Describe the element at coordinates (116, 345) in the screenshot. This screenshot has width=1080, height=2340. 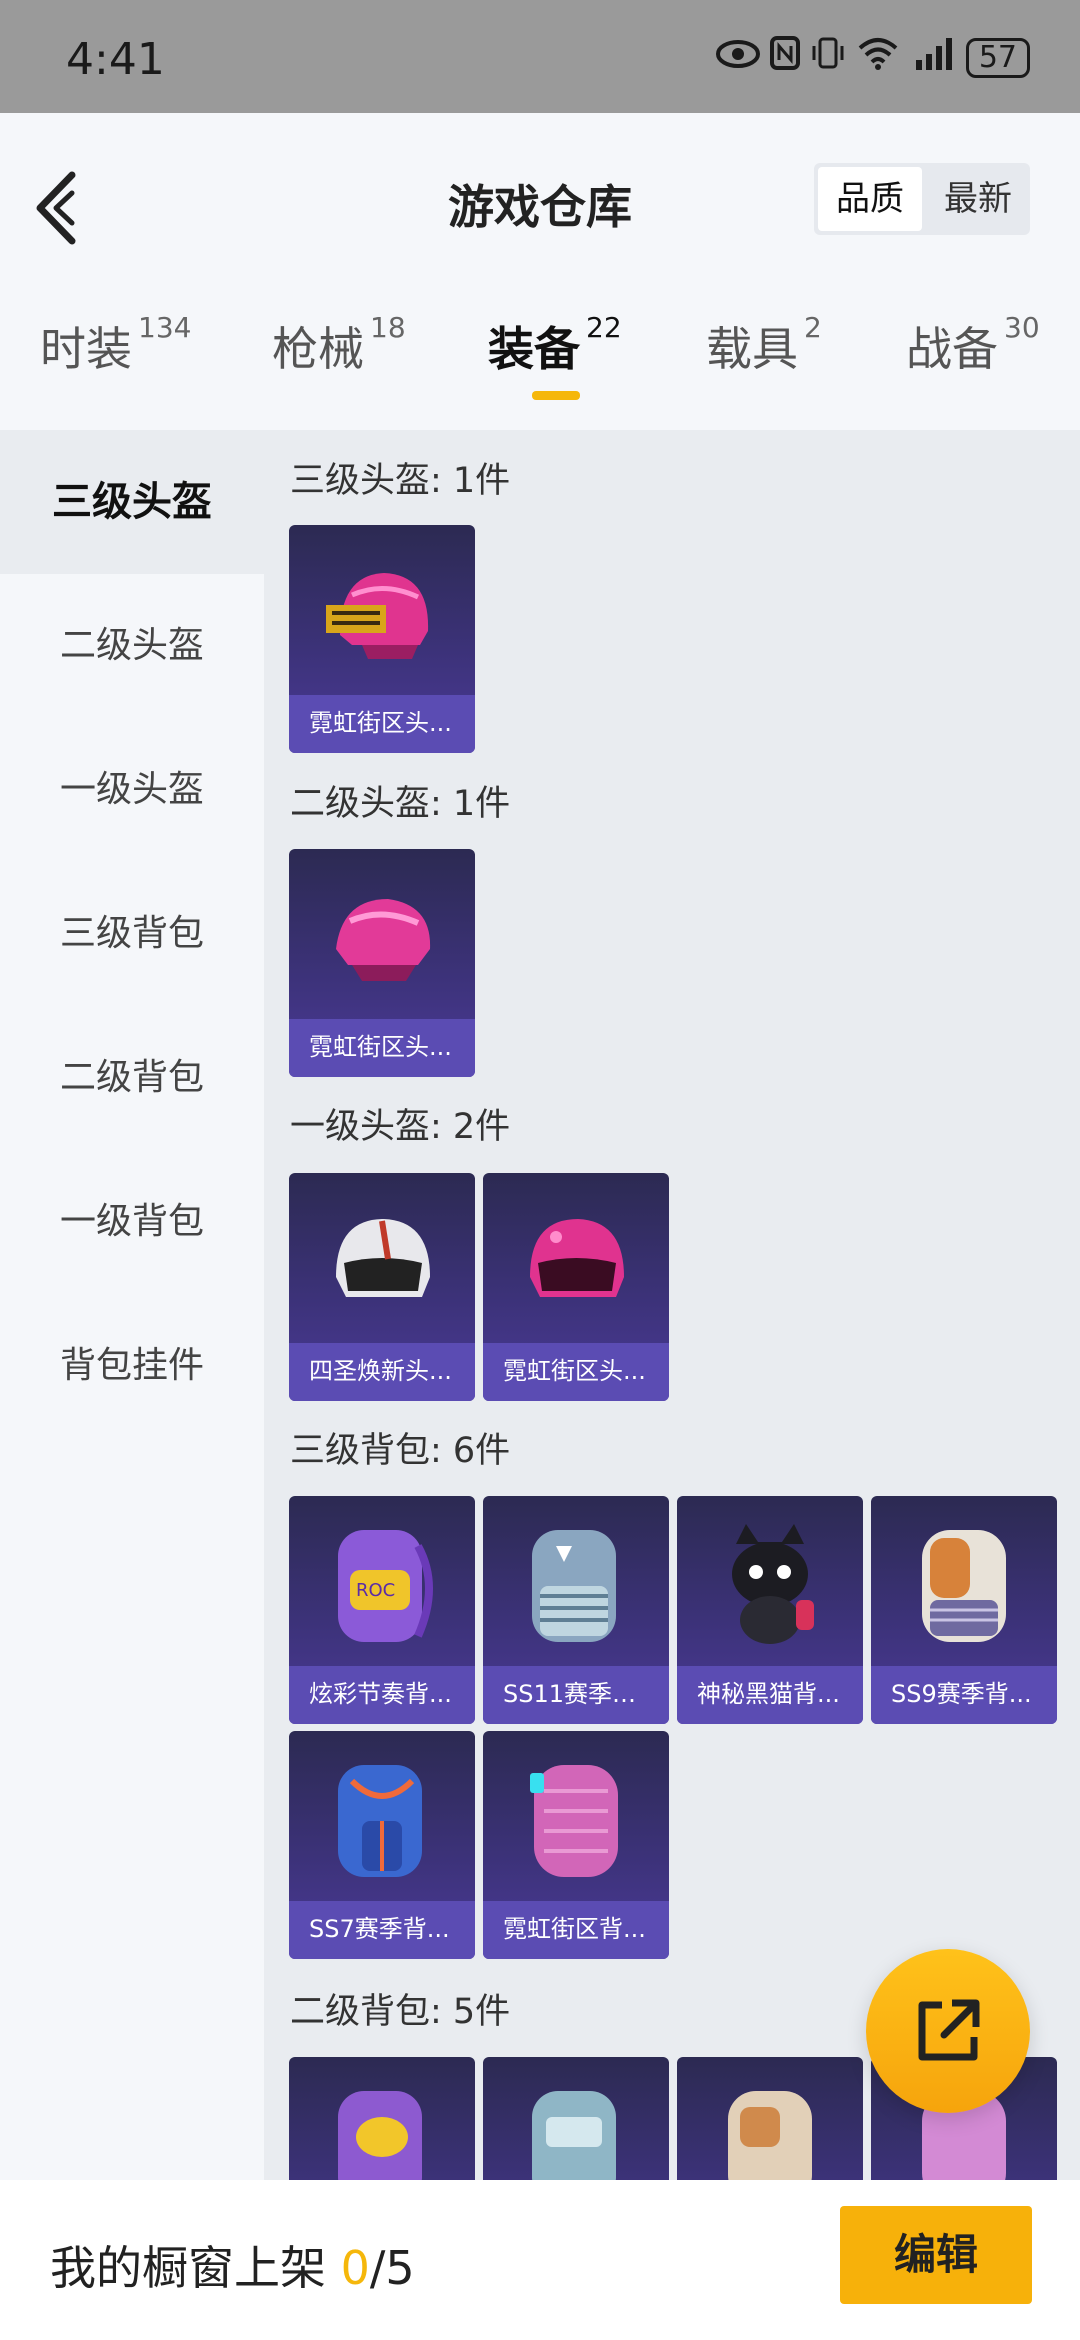
I see `tab-fashion: 时装 134` at that location.